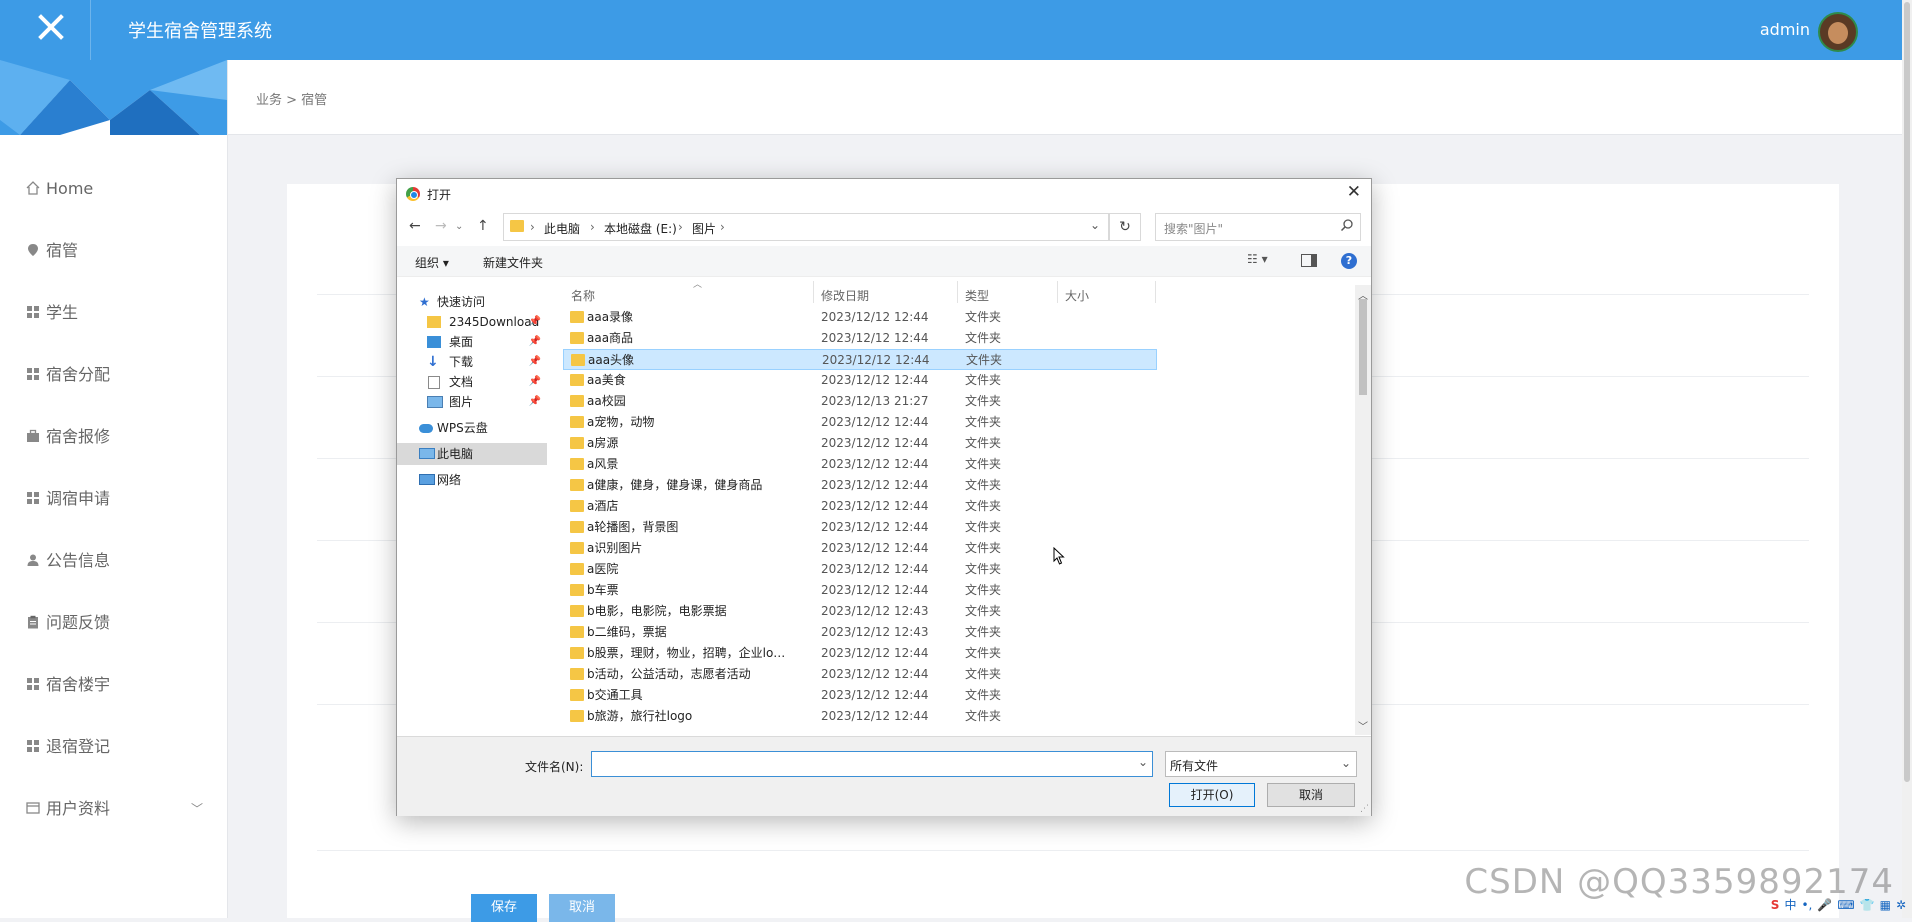 This screenshot has height=922, width=1912. What do you see at coordinates (113, 437) in the screenshot?
I see `sidebar-item-repairs: 宿舍报修` at bounding box center [113, 437].